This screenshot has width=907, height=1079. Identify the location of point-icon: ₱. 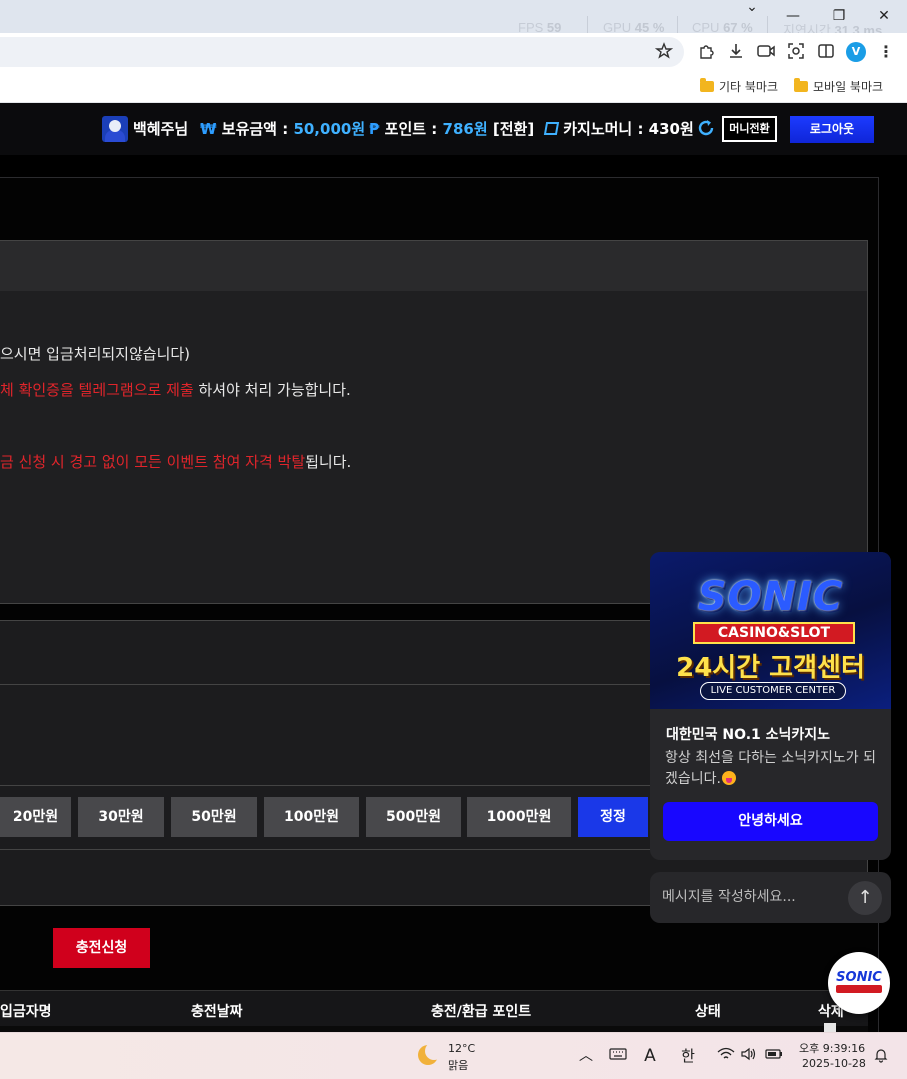
(374, 129).